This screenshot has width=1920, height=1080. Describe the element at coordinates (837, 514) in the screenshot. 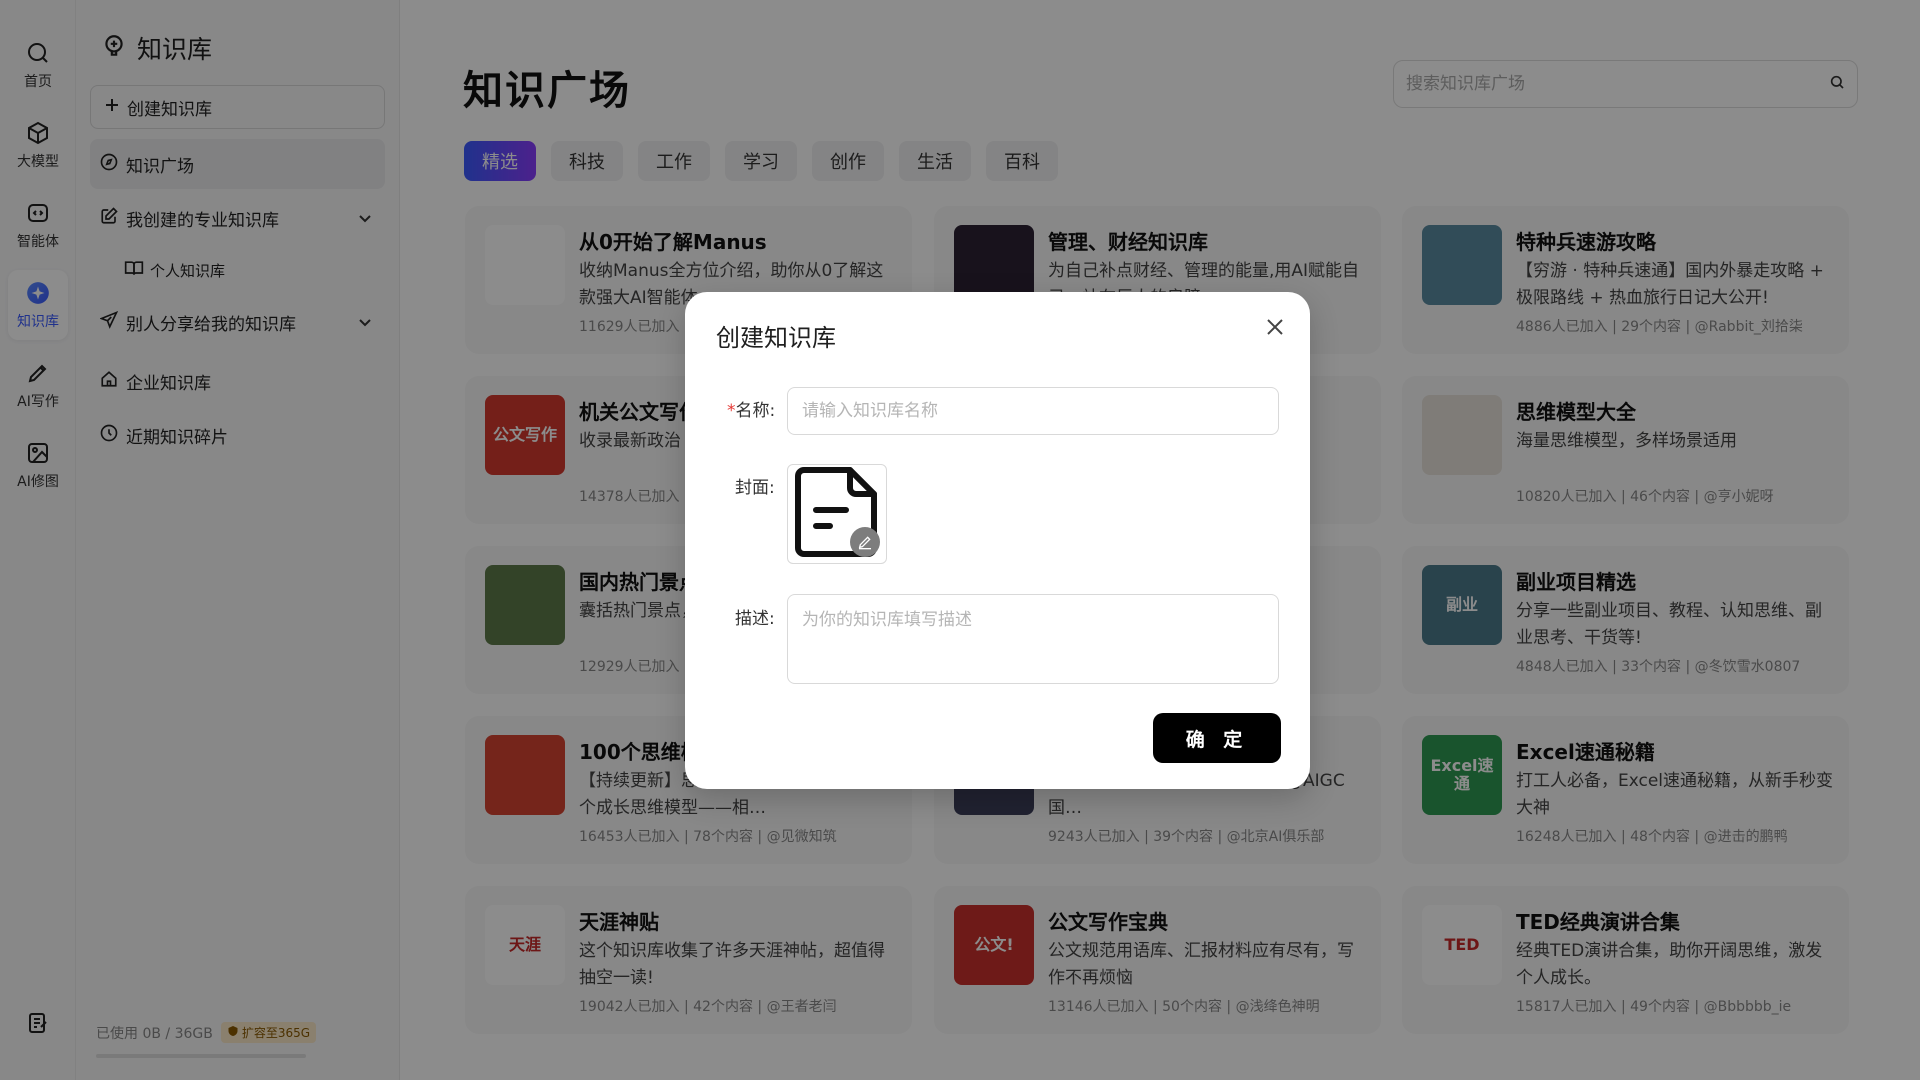

I see `cover-picker` at that location.